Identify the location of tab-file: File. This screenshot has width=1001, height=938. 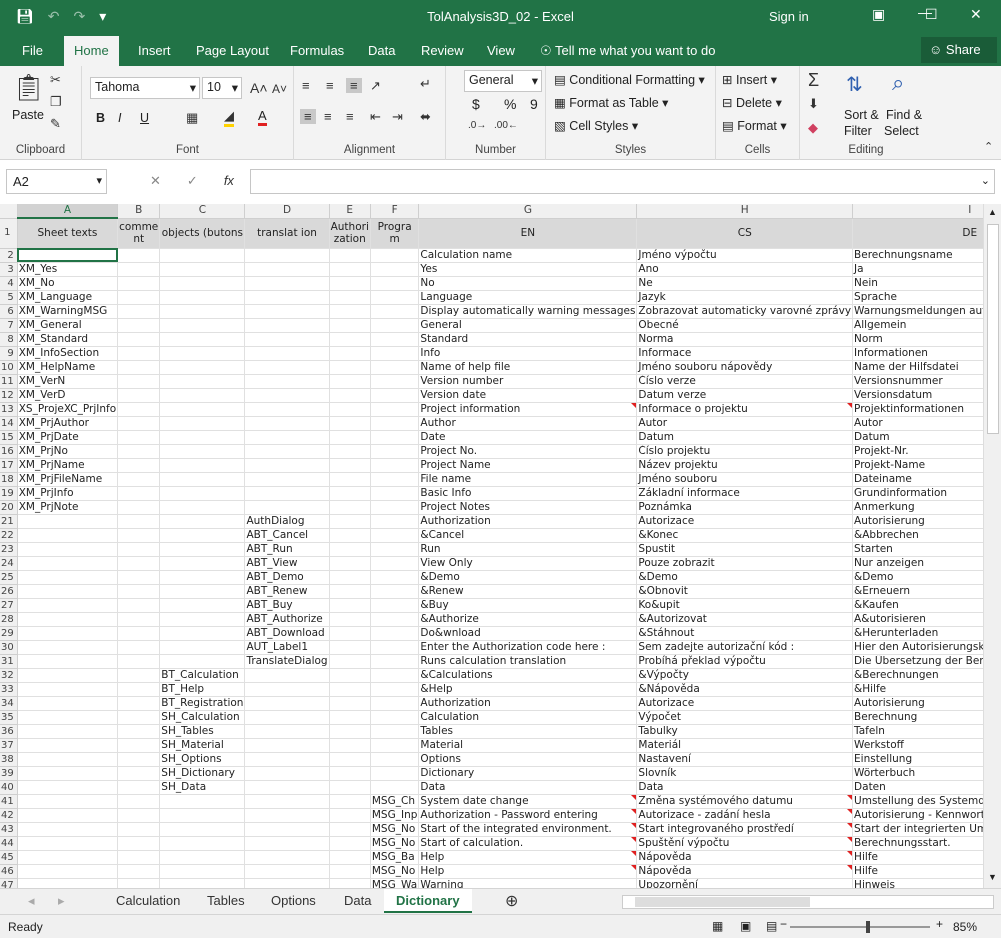
(32, 50).